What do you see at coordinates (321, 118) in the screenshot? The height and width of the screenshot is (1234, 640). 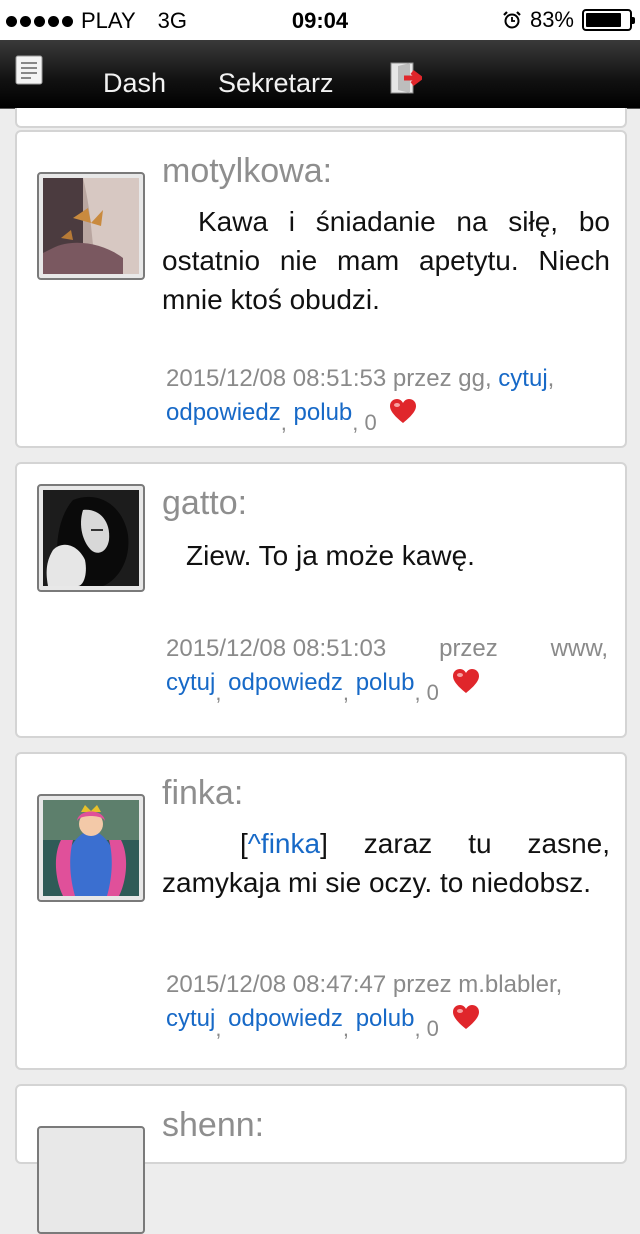 I see `previous-post-card` at bounding box center [321, 118].